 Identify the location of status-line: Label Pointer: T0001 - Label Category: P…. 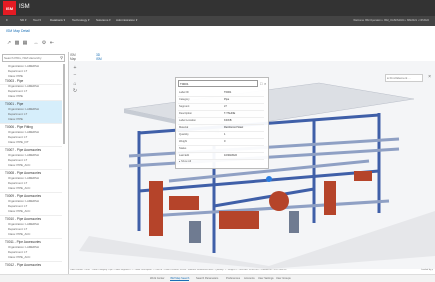
(178, 270).